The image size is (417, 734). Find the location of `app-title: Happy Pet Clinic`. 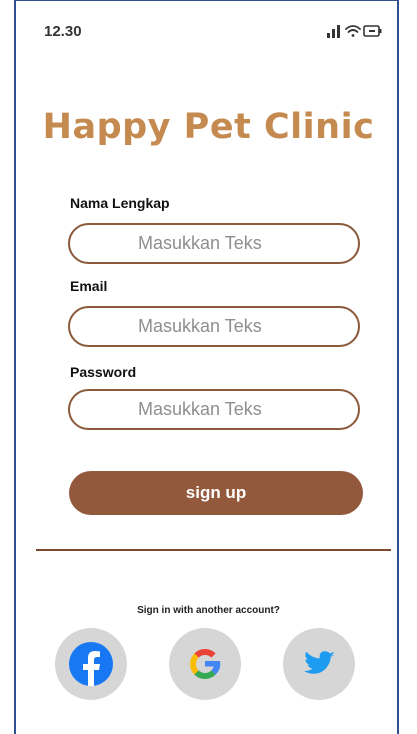

app-title: Happy Pet Clinic is located at coordinates (208, 127).